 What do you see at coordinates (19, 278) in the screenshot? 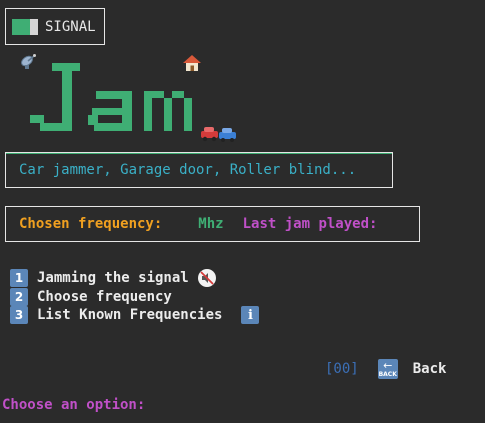
I see `keycap-1-icon: 1` at bounding box center [19, 278].